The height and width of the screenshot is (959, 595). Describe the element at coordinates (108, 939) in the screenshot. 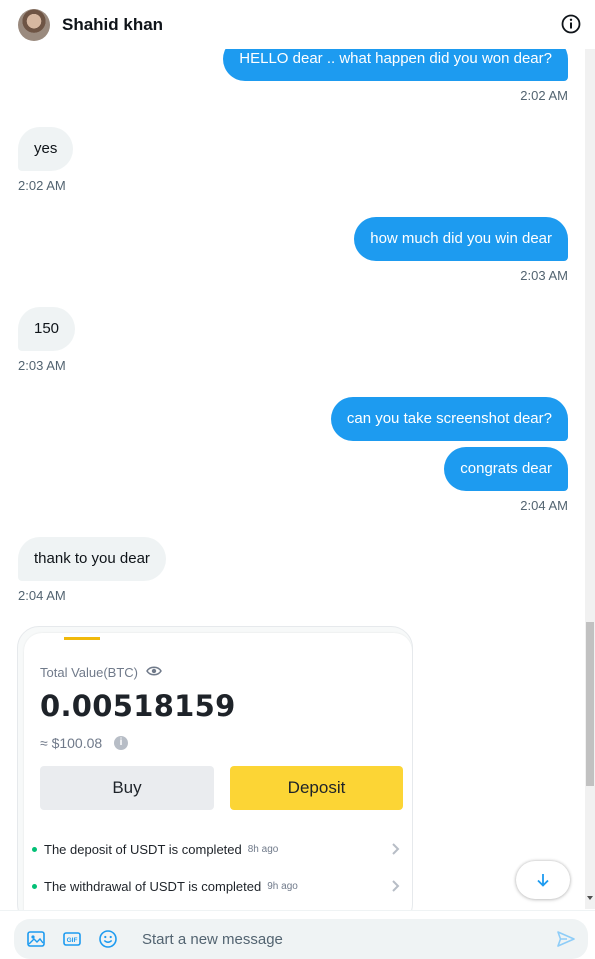

I see `emoji-icon` at that location.